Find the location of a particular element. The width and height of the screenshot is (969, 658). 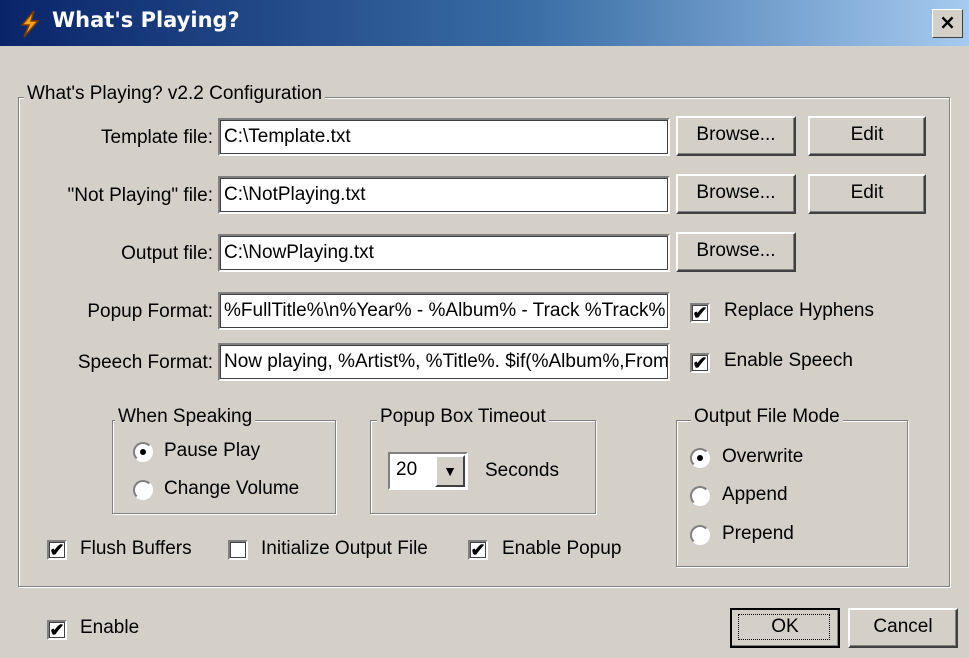

output-file-input: C:\NowPlaying.txt is located at coordinates (444, 253).